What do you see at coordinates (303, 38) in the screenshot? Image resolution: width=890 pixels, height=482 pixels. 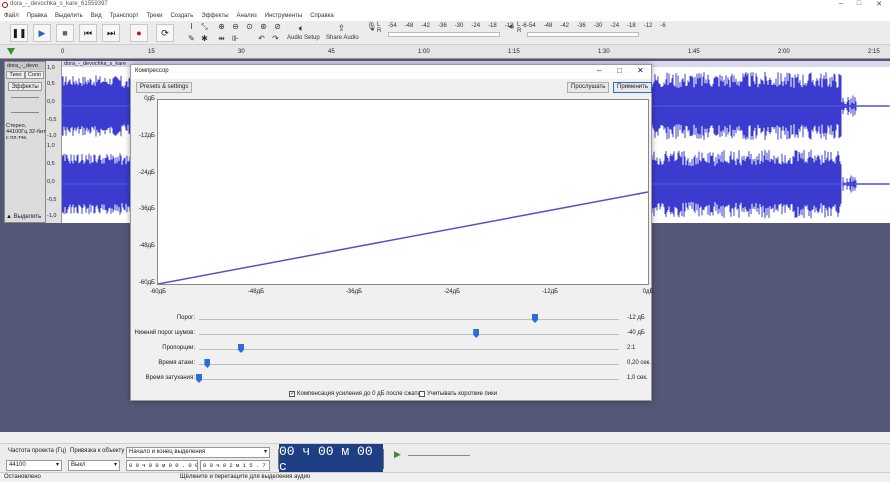 I see `audio-setup-button: Audio Setup` at bounding box center [303, 38].